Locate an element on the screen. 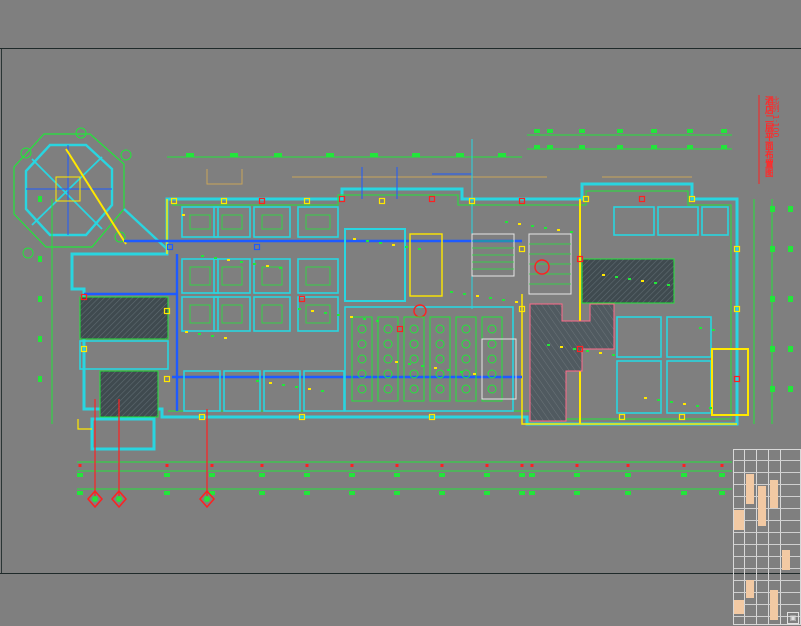  bottom-dimension-chain is located at coordinates (404, 475).